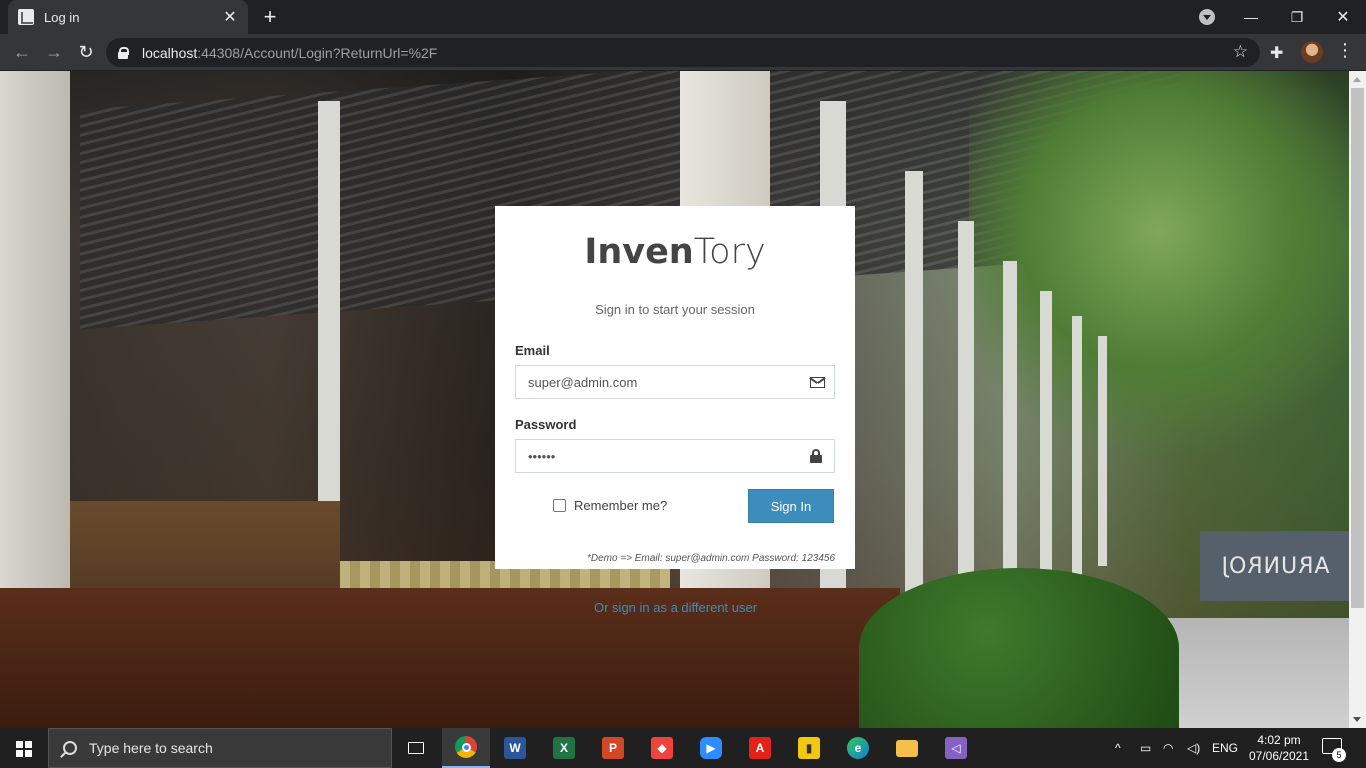 This screenshot has height=768, width=1366. What do you see at coordinates (546, 424) in the screenshot?
I see `password-label: Password` at bounding box center [546, 424].